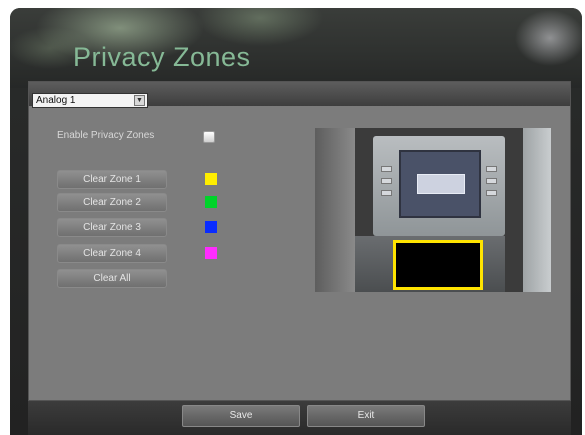  I want to click on page-title: Privacy Zones, so click(162, 57).